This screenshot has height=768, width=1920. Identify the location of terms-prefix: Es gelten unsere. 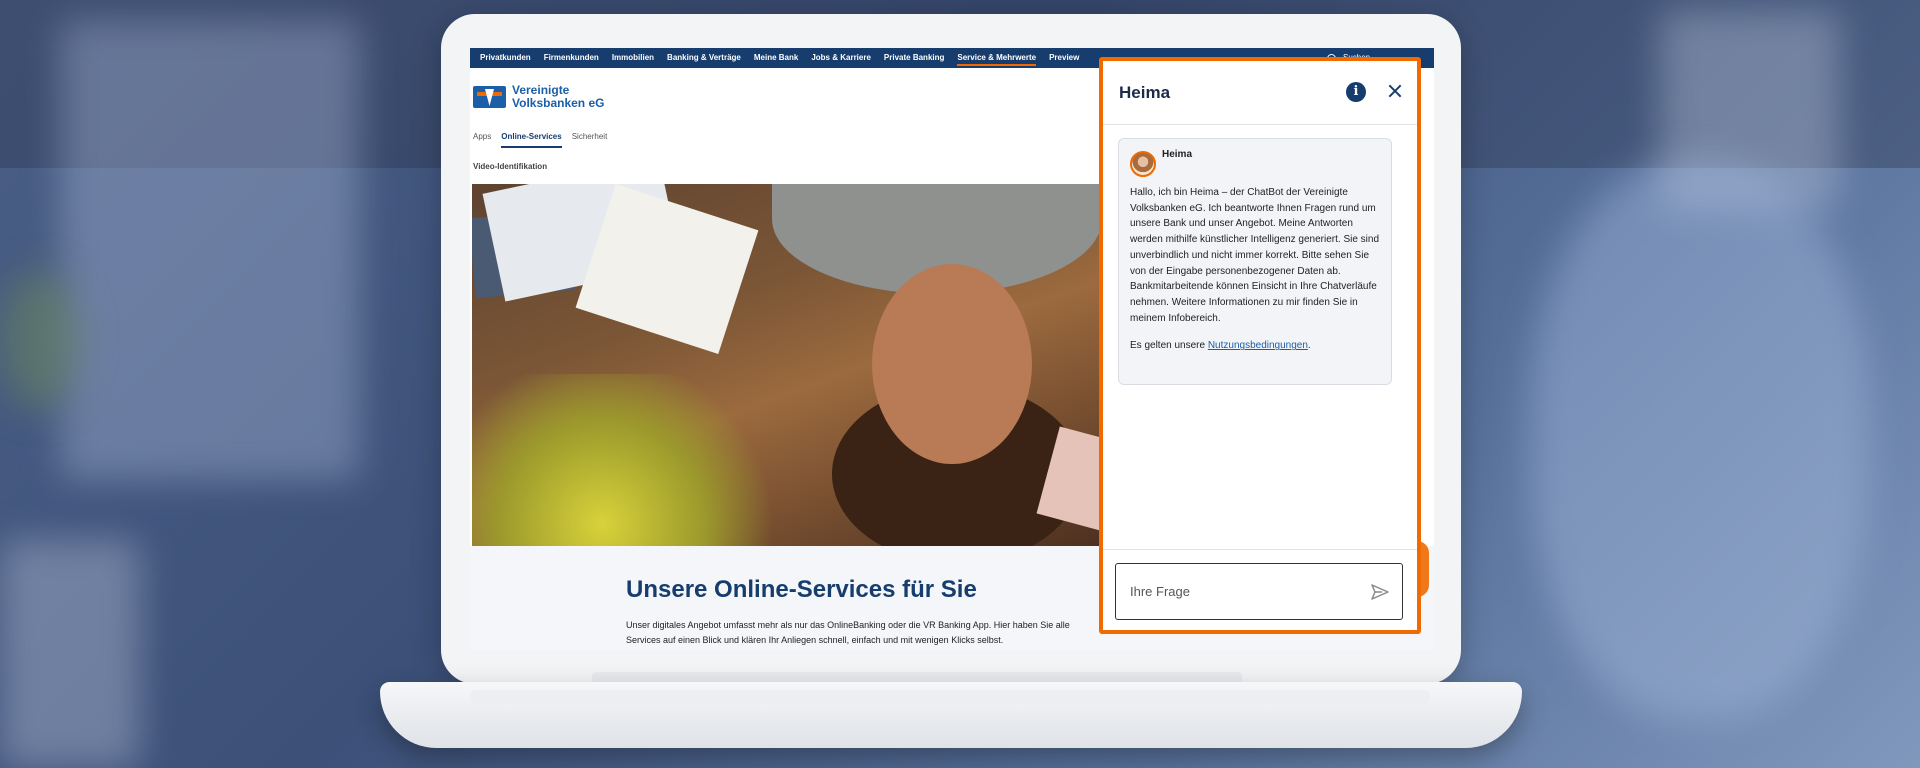
(1169, 346).